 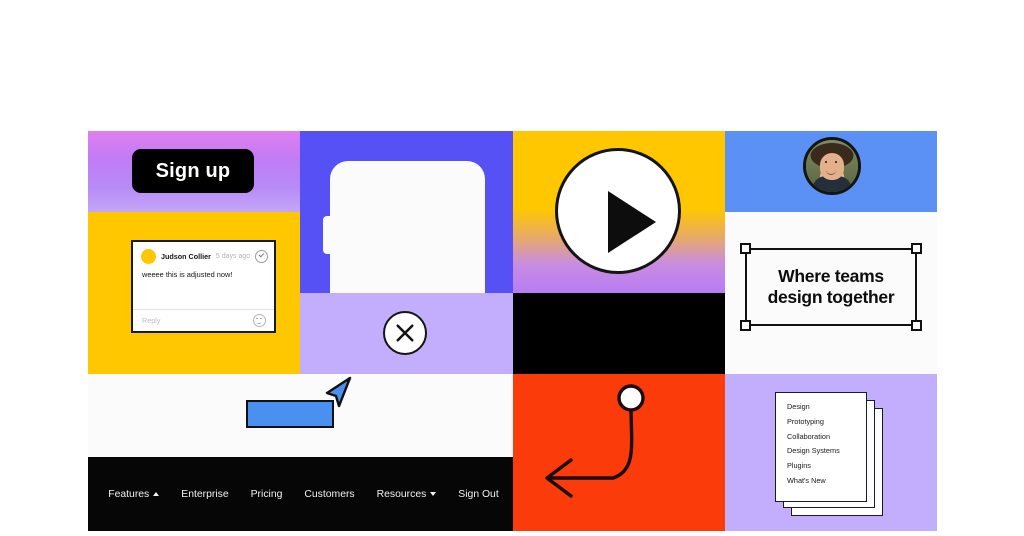 I want to click on sign-up-button: Sign up, so click(x=193, y=171).